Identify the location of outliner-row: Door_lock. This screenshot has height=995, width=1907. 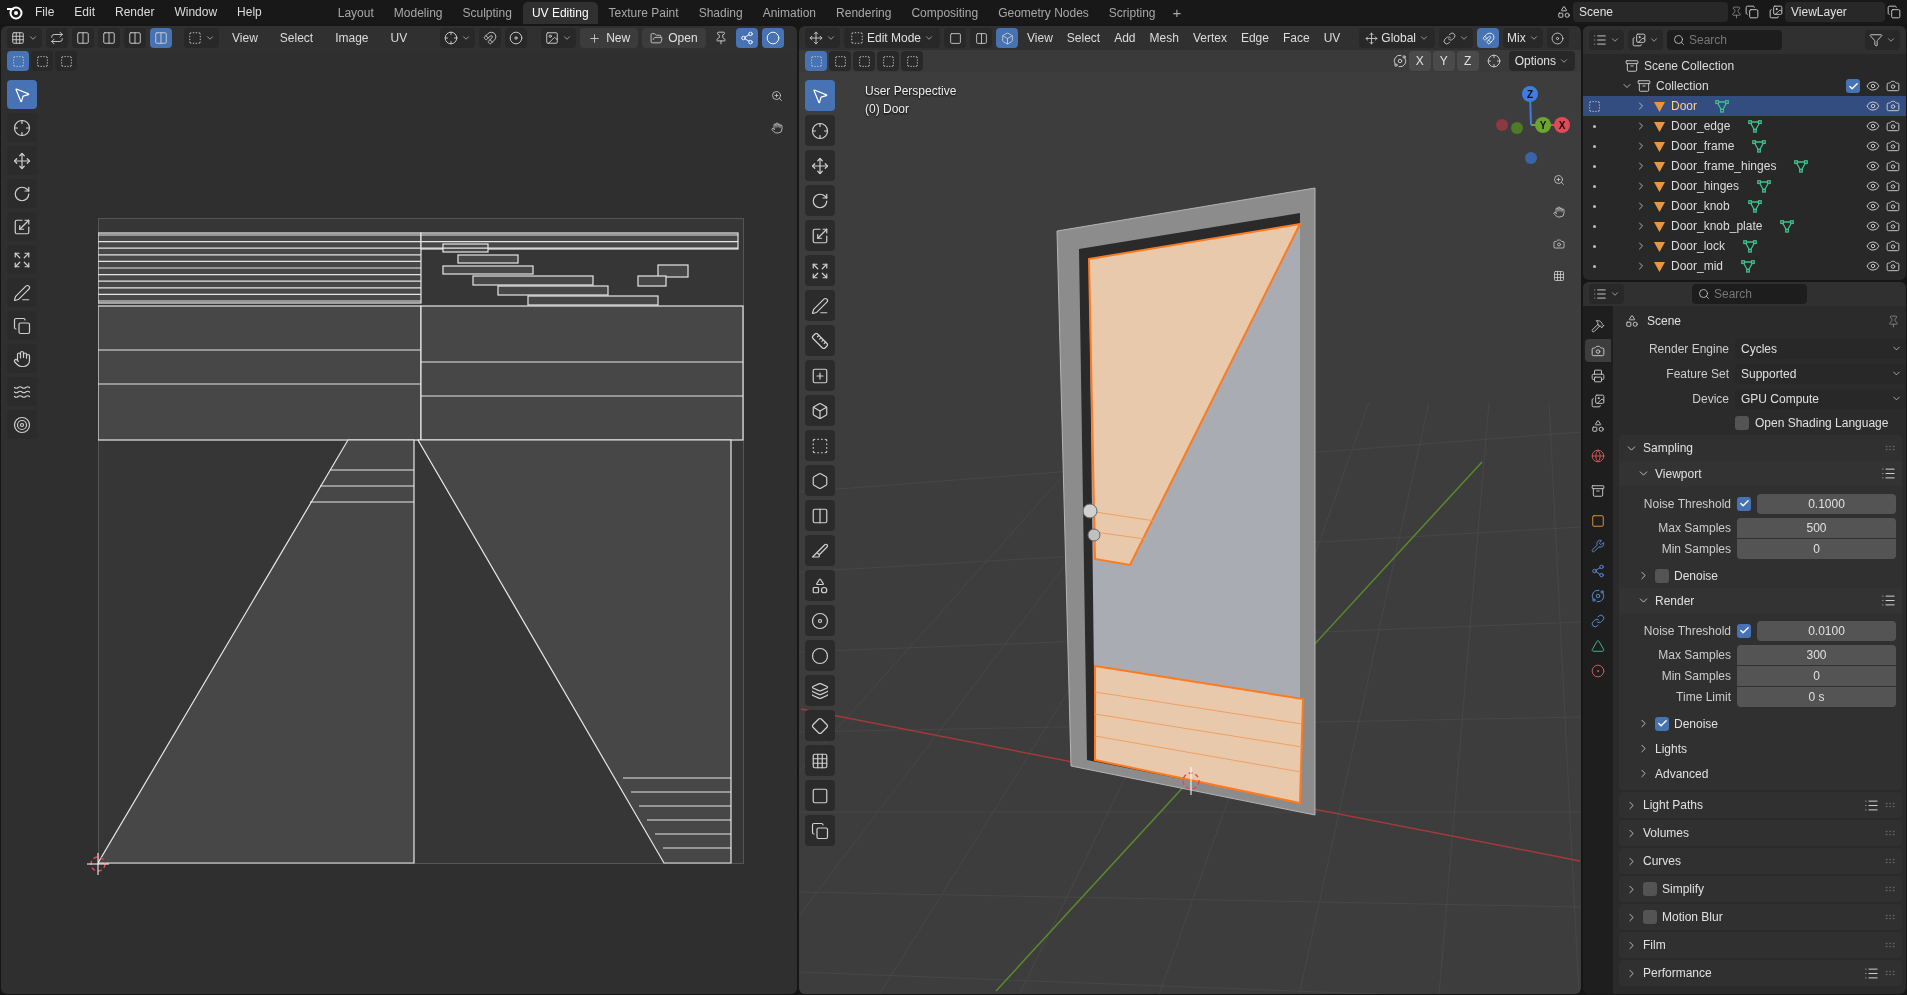
(1744, 246).